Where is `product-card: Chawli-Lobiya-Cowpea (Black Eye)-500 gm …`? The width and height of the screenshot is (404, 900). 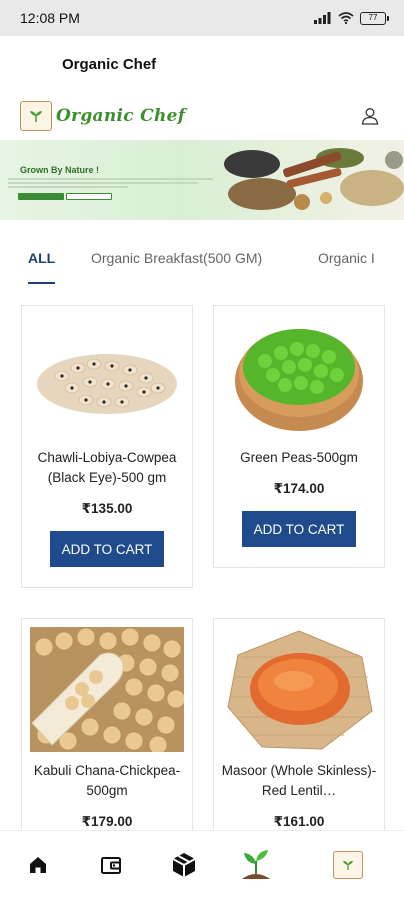 product-card: Chawli-Lobiya-Cowpea (Black Eye)-500 gm … is located at coordinates (107, 446).